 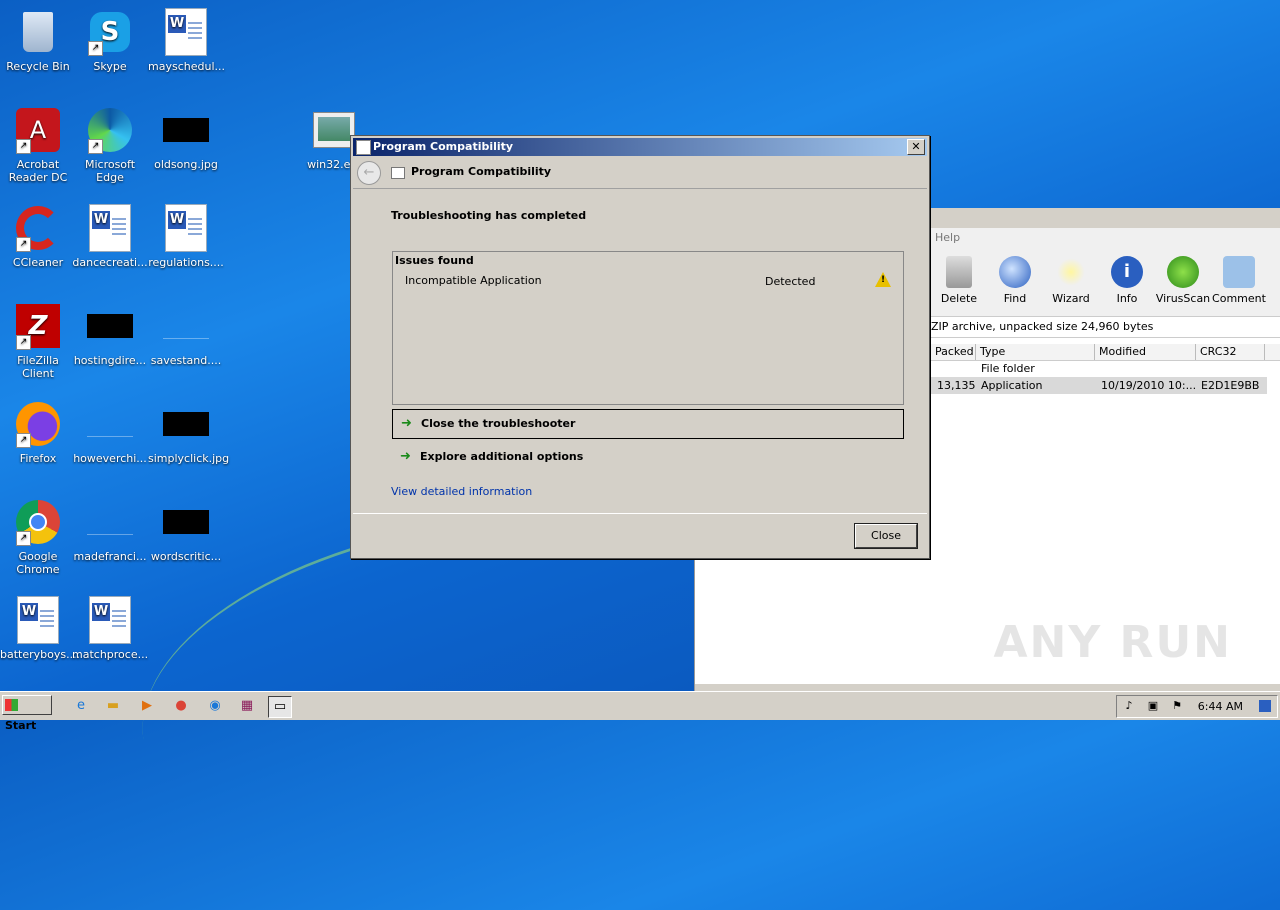 I want to click on close-troubleshooter-option: ➜ Close the troubleshooter, so click(x=648, y=424).